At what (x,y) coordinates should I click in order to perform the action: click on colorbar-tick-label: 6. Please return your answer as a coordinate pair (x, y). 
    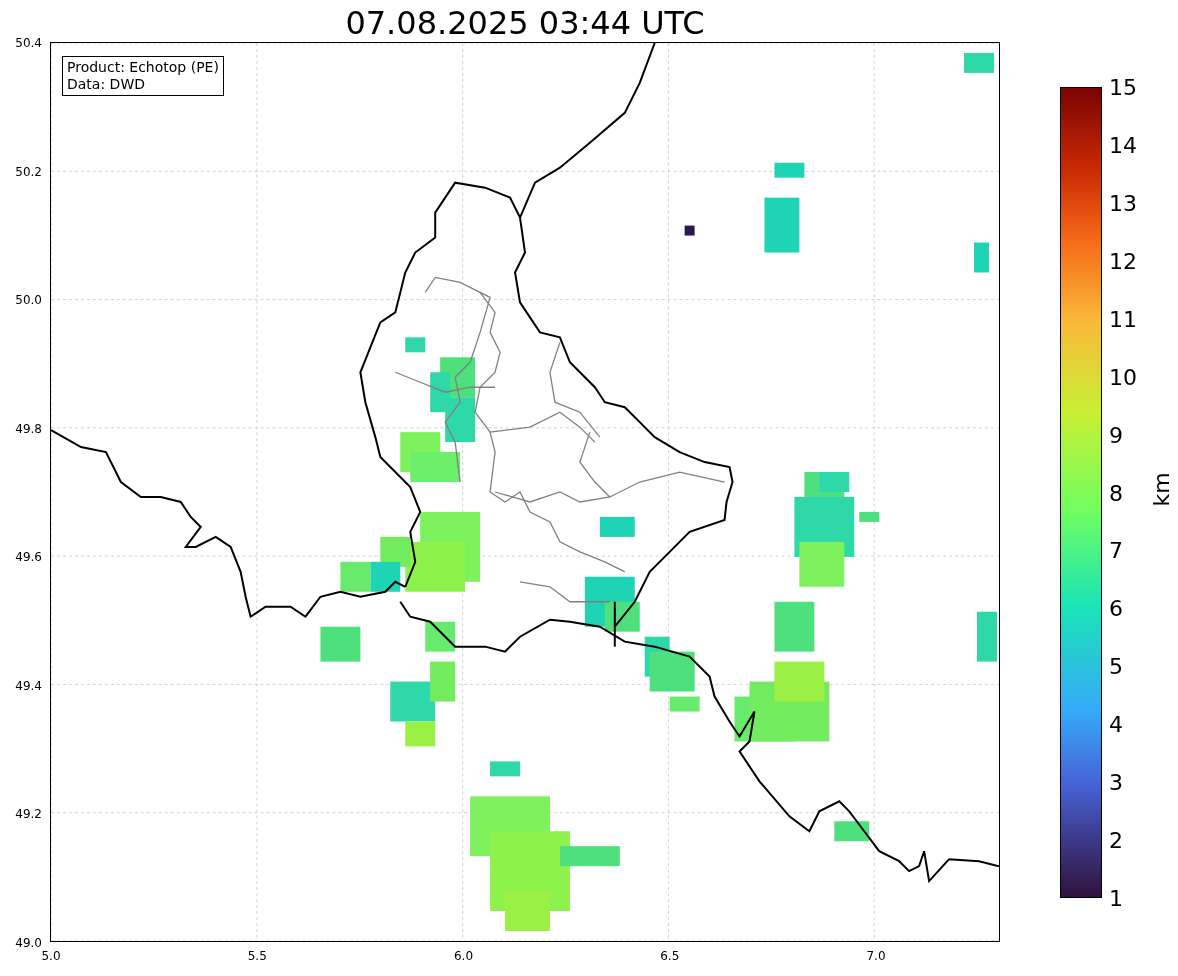
    Looking at the image, I should click on (1116, 609).